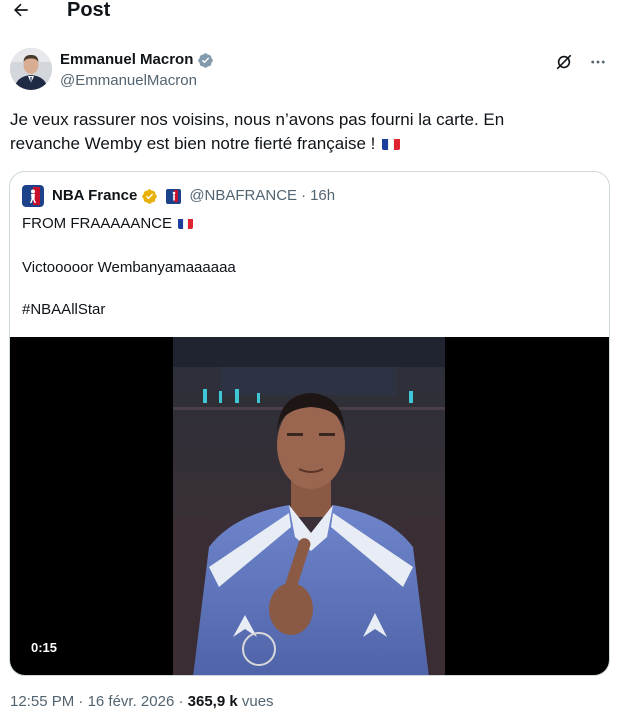 This screenshot has width=622, height=714. I want to click on more-icon, so click(598, 62).